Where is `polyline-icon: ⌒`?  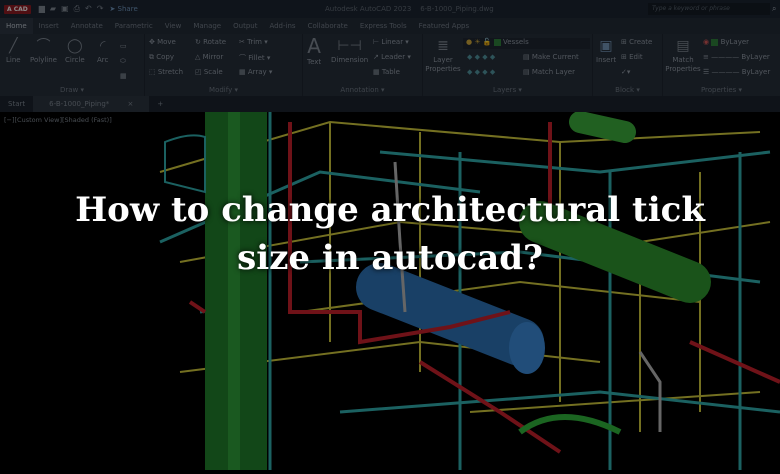
polyline-icon: ⌒ is located at coordinates (43, 46).